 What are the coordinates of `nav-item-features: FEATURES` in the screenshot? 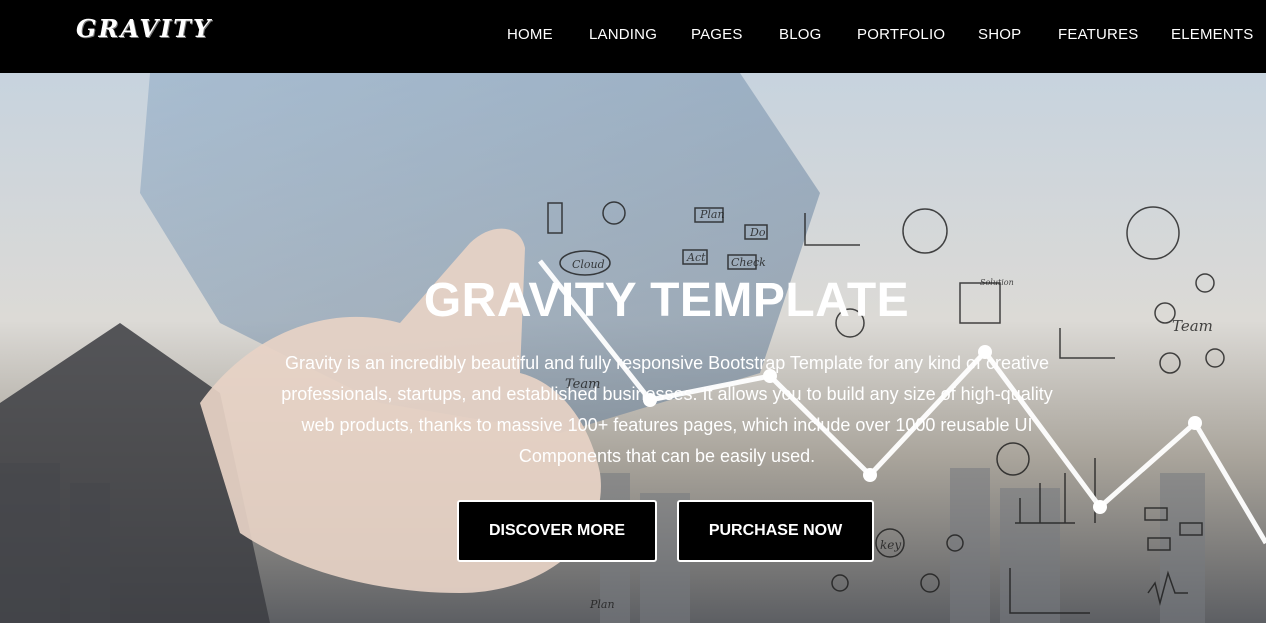 It's located at (1098, 34).